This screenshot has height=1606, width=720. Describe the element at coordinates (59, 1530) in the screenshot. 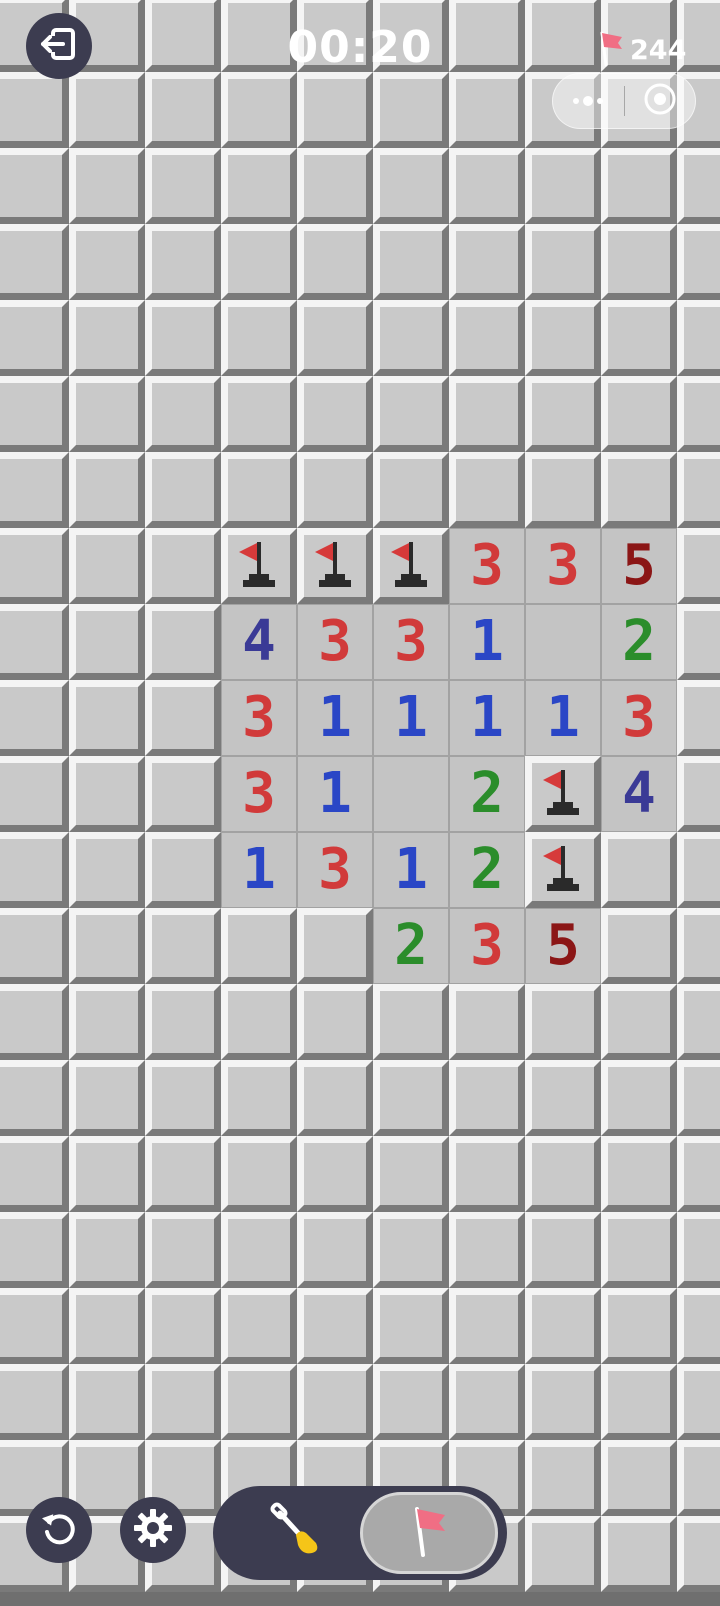

I see `restart-button` at that location.